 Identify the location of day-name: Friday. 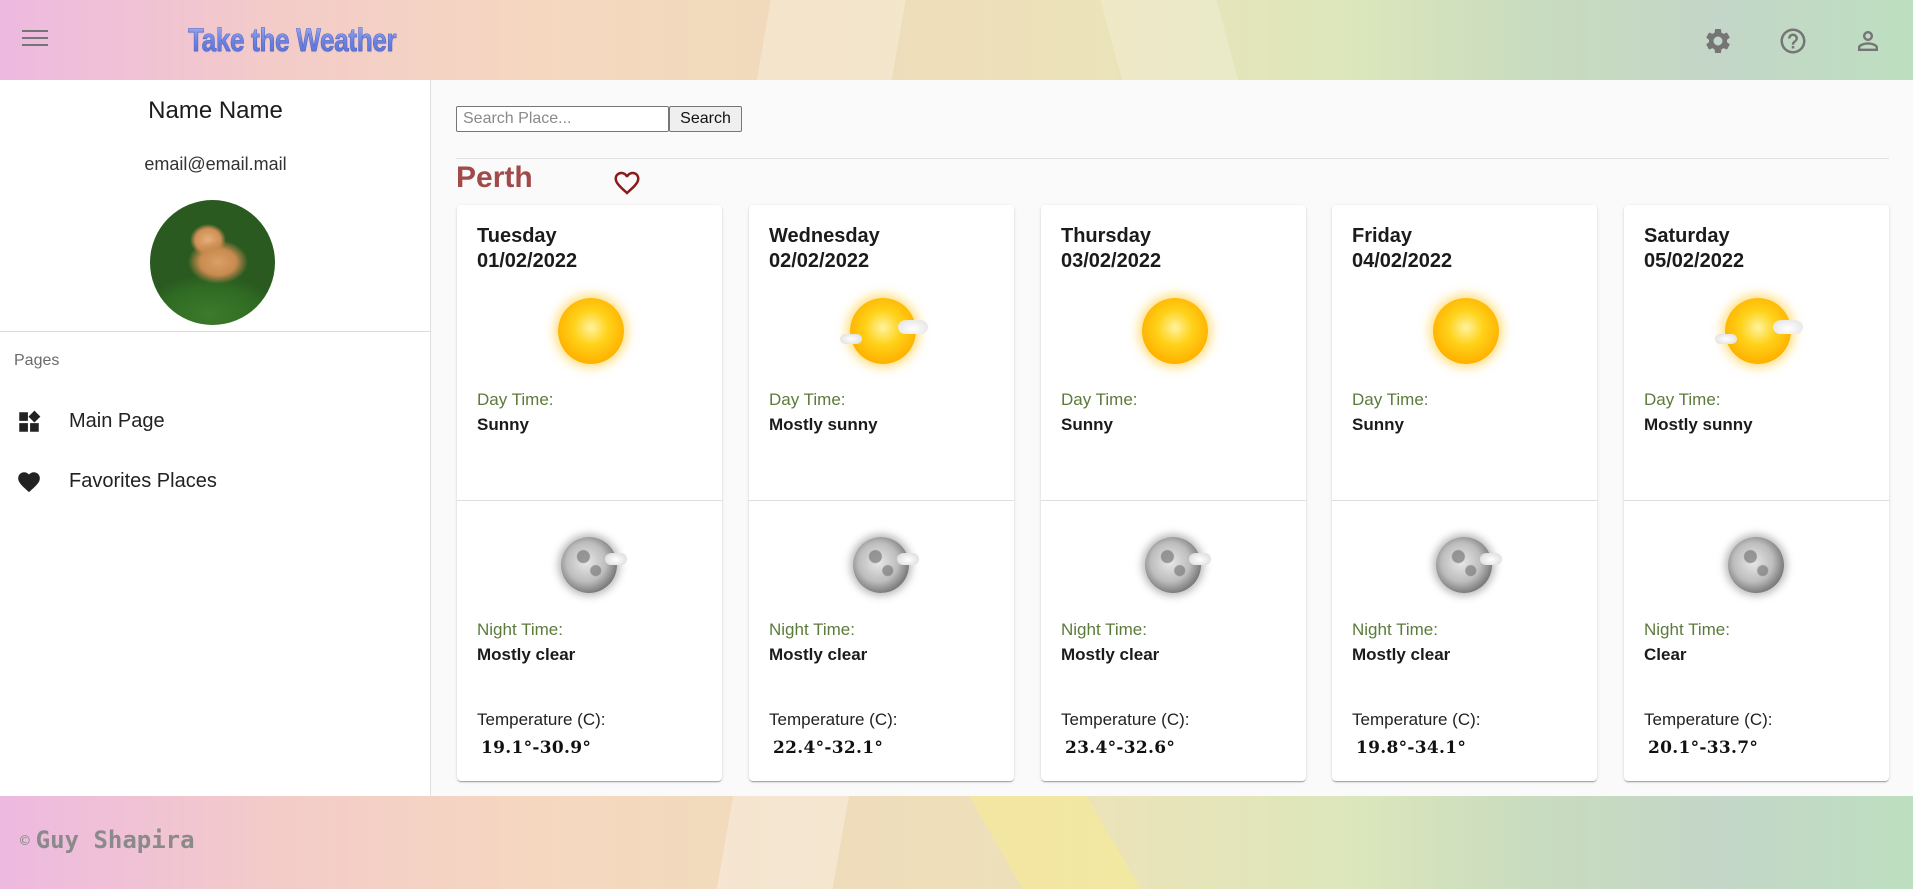
(1382, 236).